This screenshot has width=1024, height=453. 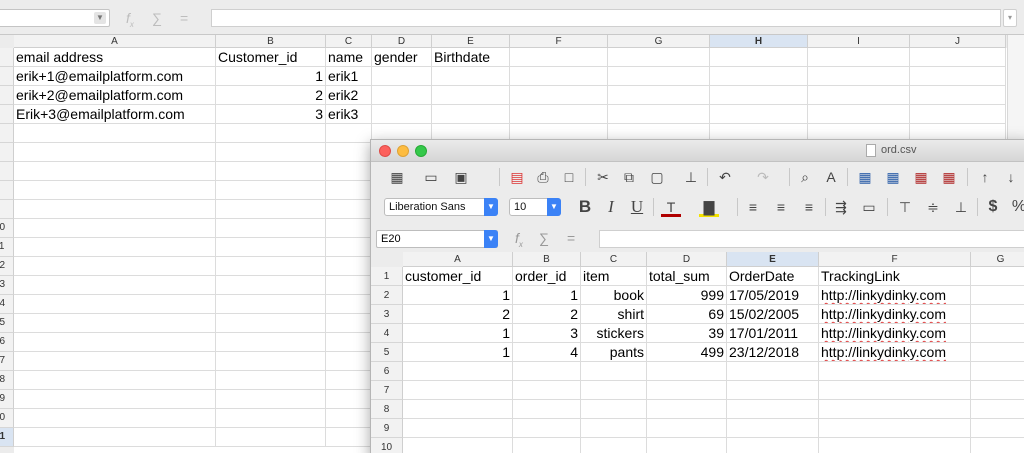 I want to click on row-header-16: 16, so click(x=7, y=342).